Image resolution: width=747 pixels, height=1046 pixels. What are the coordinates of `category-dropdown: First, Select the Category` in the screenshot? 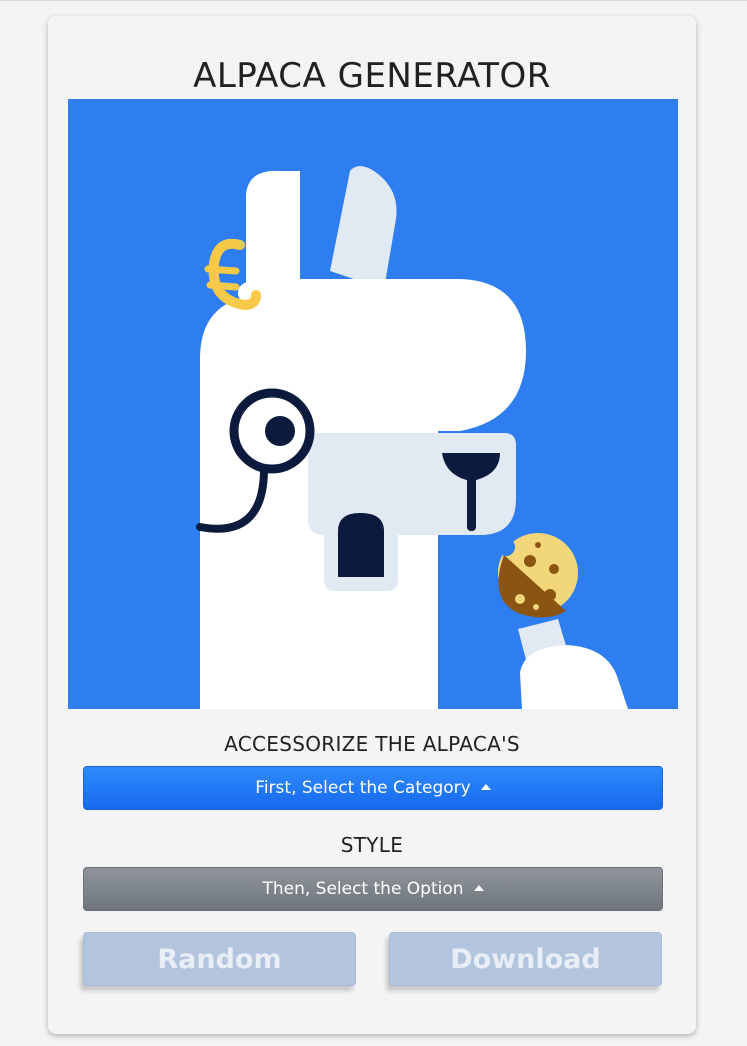 It's located at (373, 788).